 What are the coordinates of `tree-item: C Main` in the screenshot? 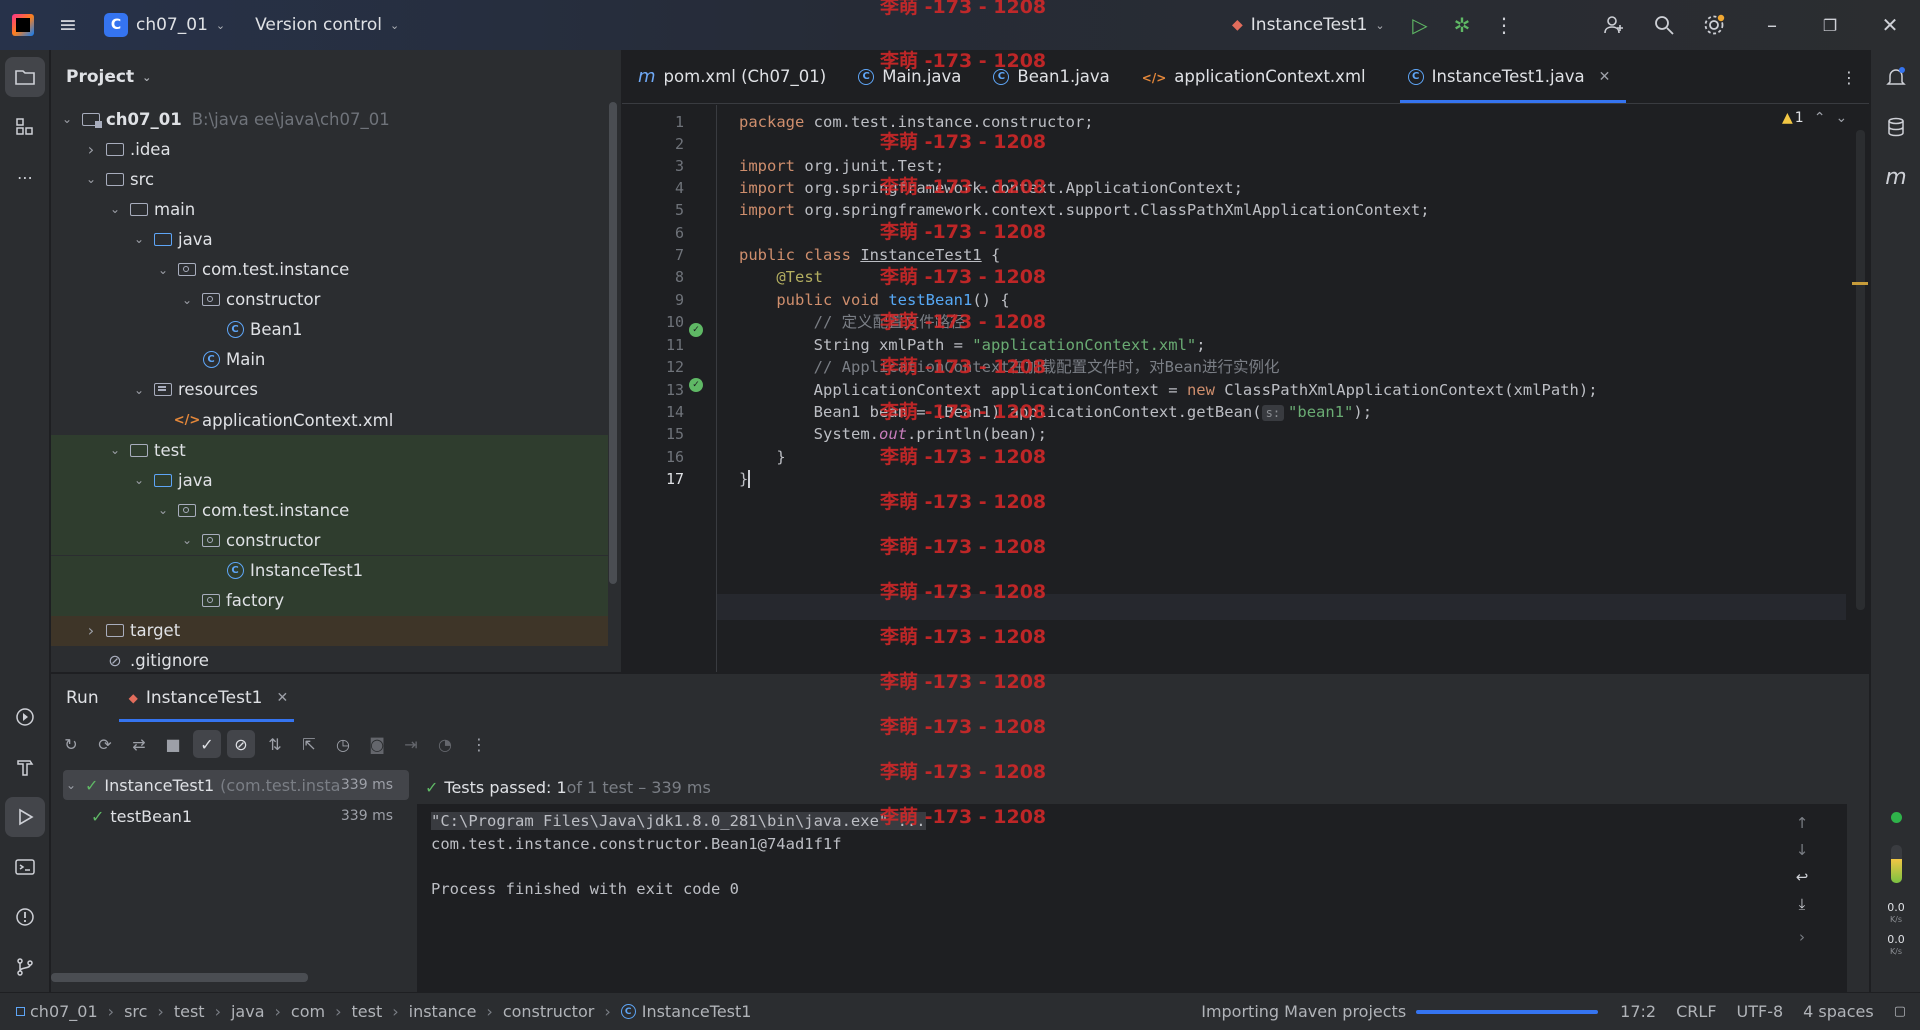 It's located at (329, 360).